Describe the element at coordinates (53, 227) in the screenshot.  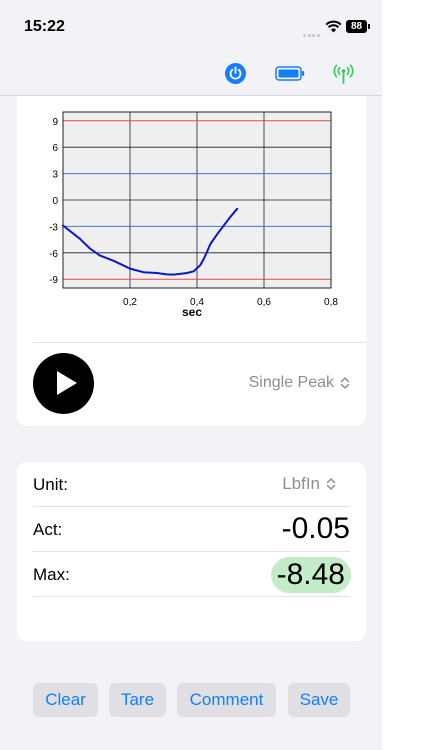
I see `y-tick-label: -3` at that location.